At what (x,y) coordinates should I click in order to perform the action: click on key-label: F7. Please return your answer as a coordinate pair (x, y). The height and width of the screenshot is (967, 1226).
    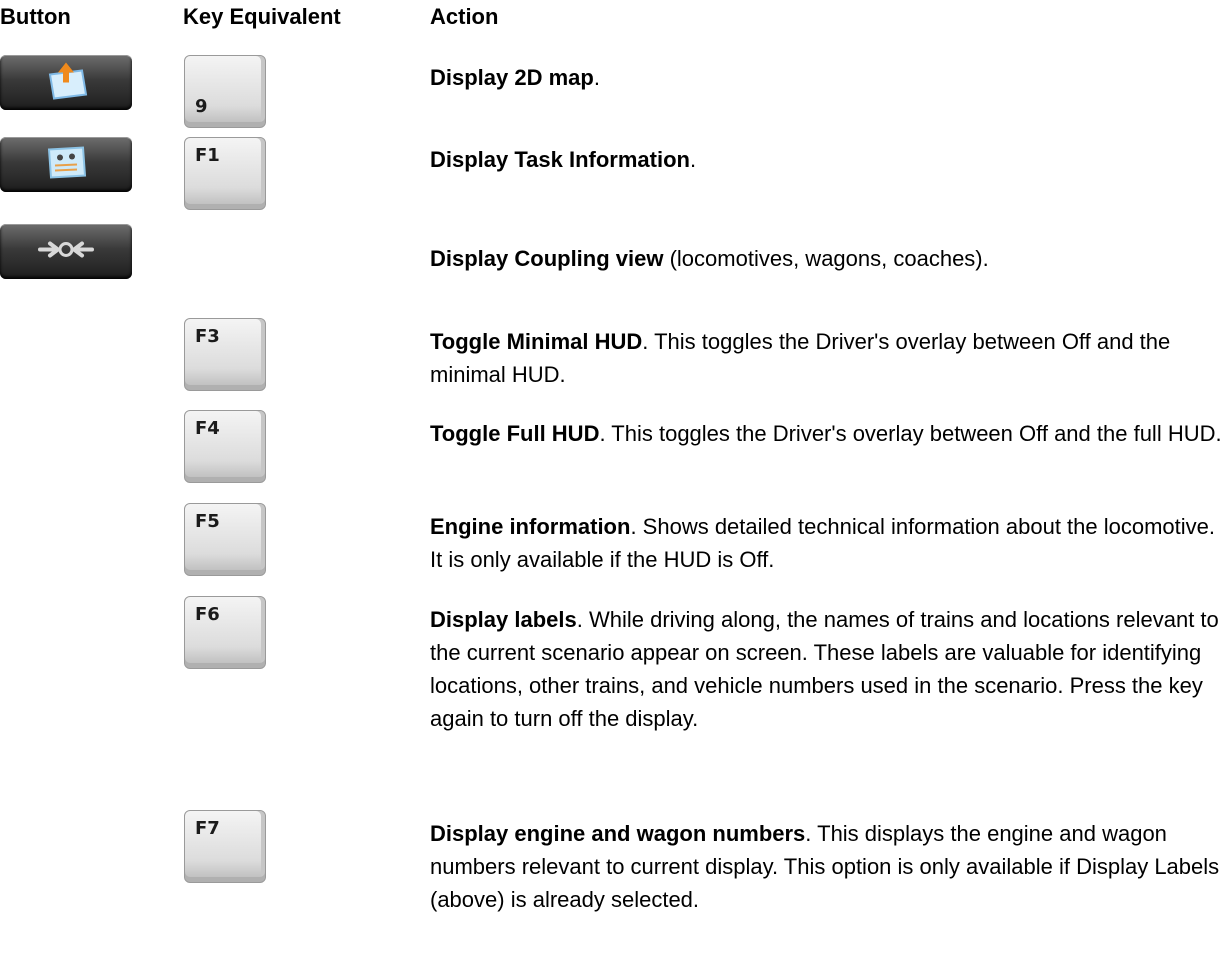
    Looking at the image, I should click on (207, 828).